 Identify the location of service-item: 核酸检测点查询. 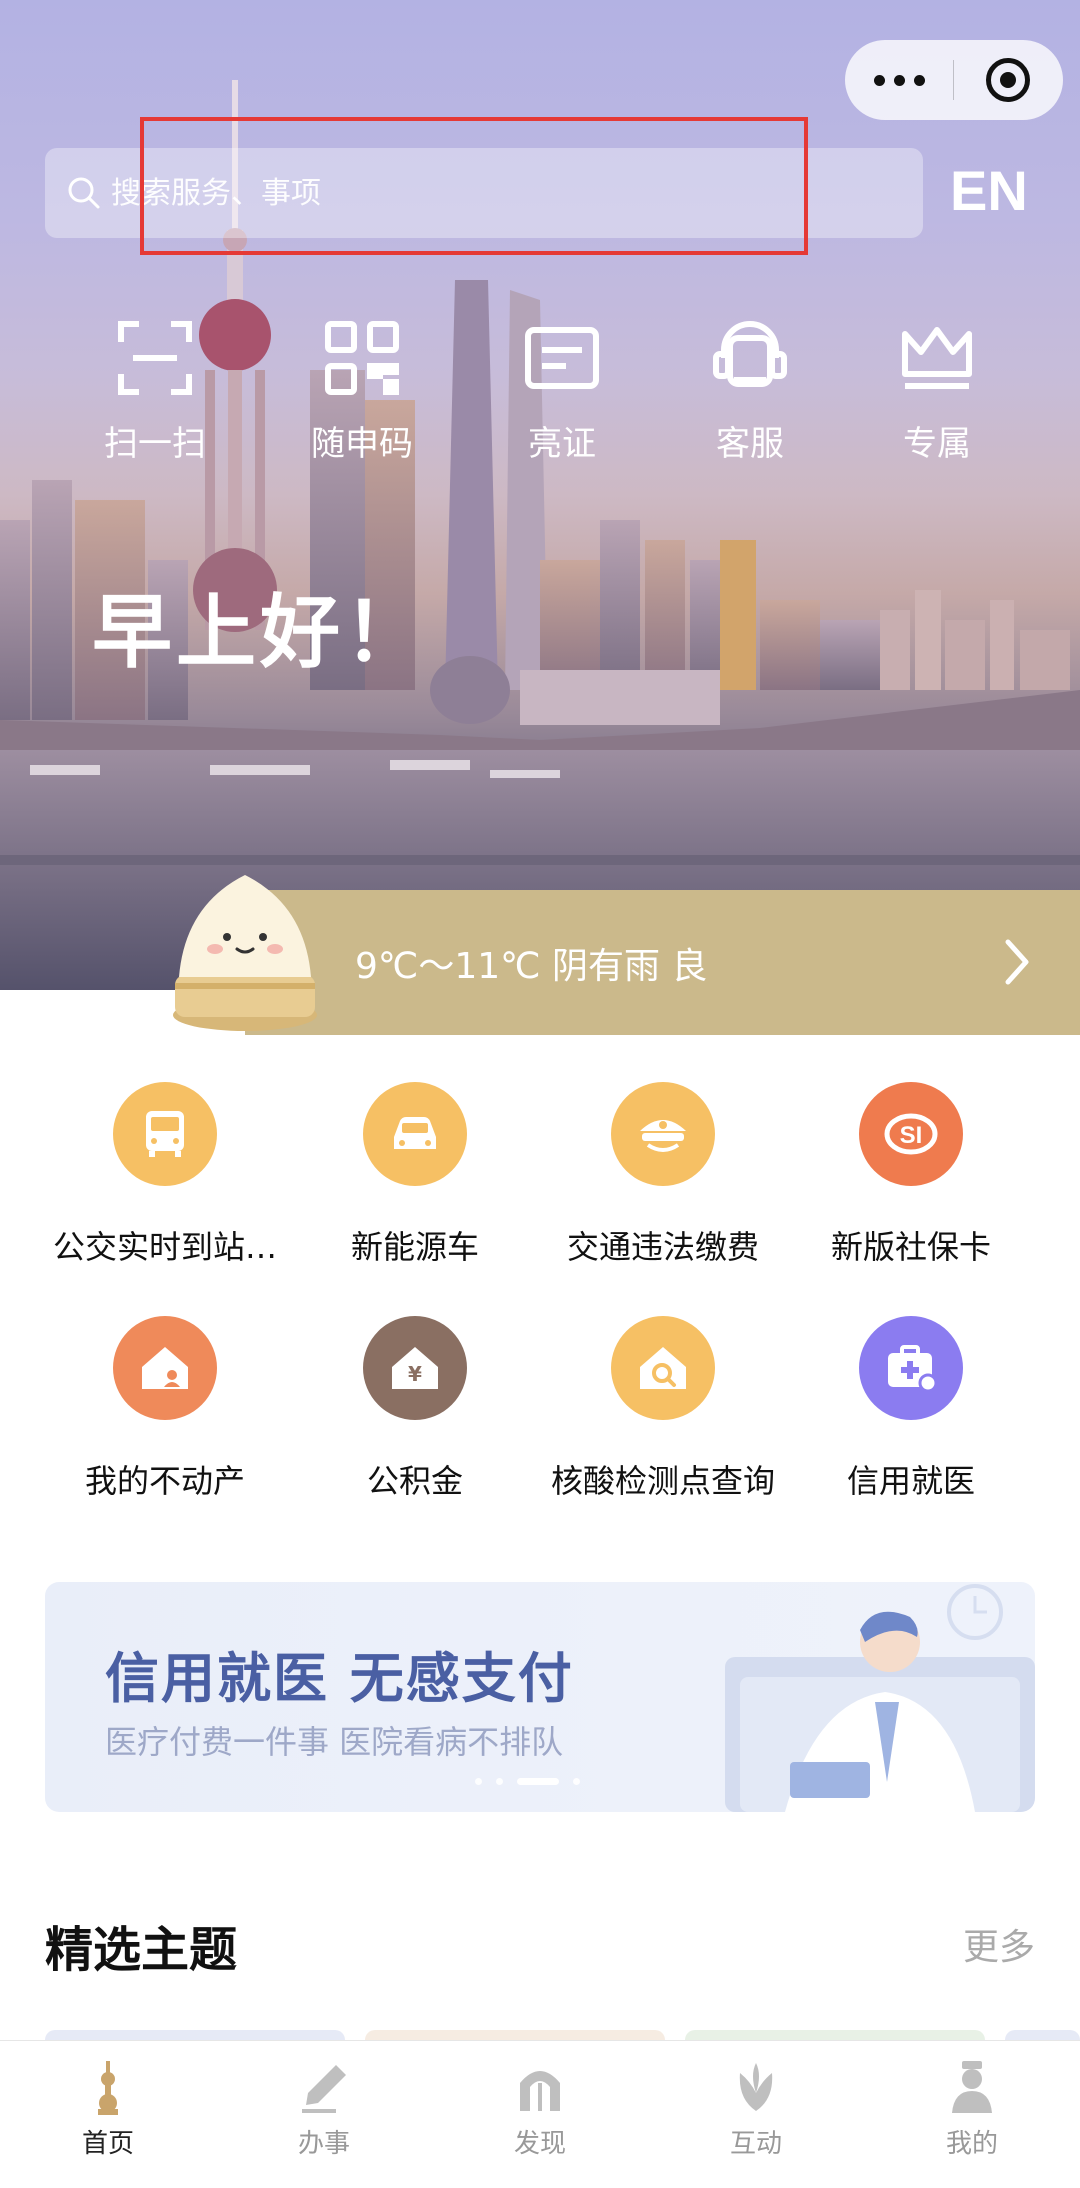
(663, 1409).